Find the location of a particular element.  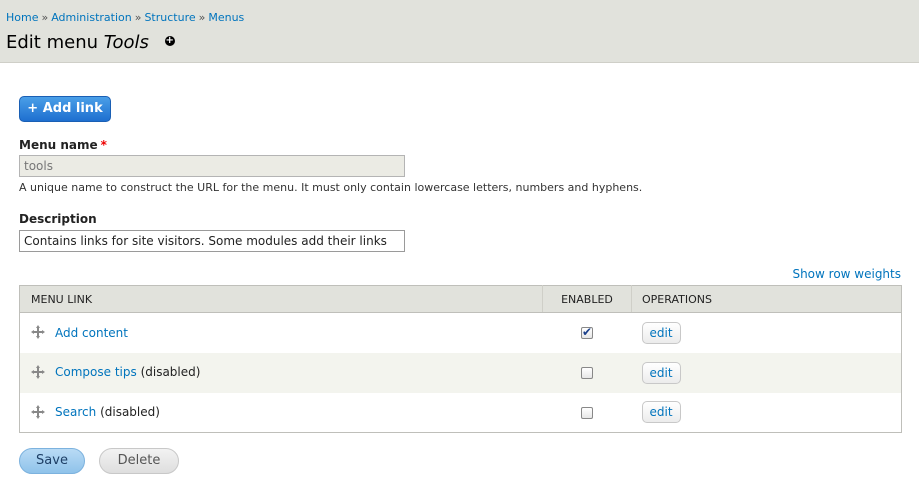

breadcrumb: Home» Administration» Structure» Menus is located at coordinates (125, 17).